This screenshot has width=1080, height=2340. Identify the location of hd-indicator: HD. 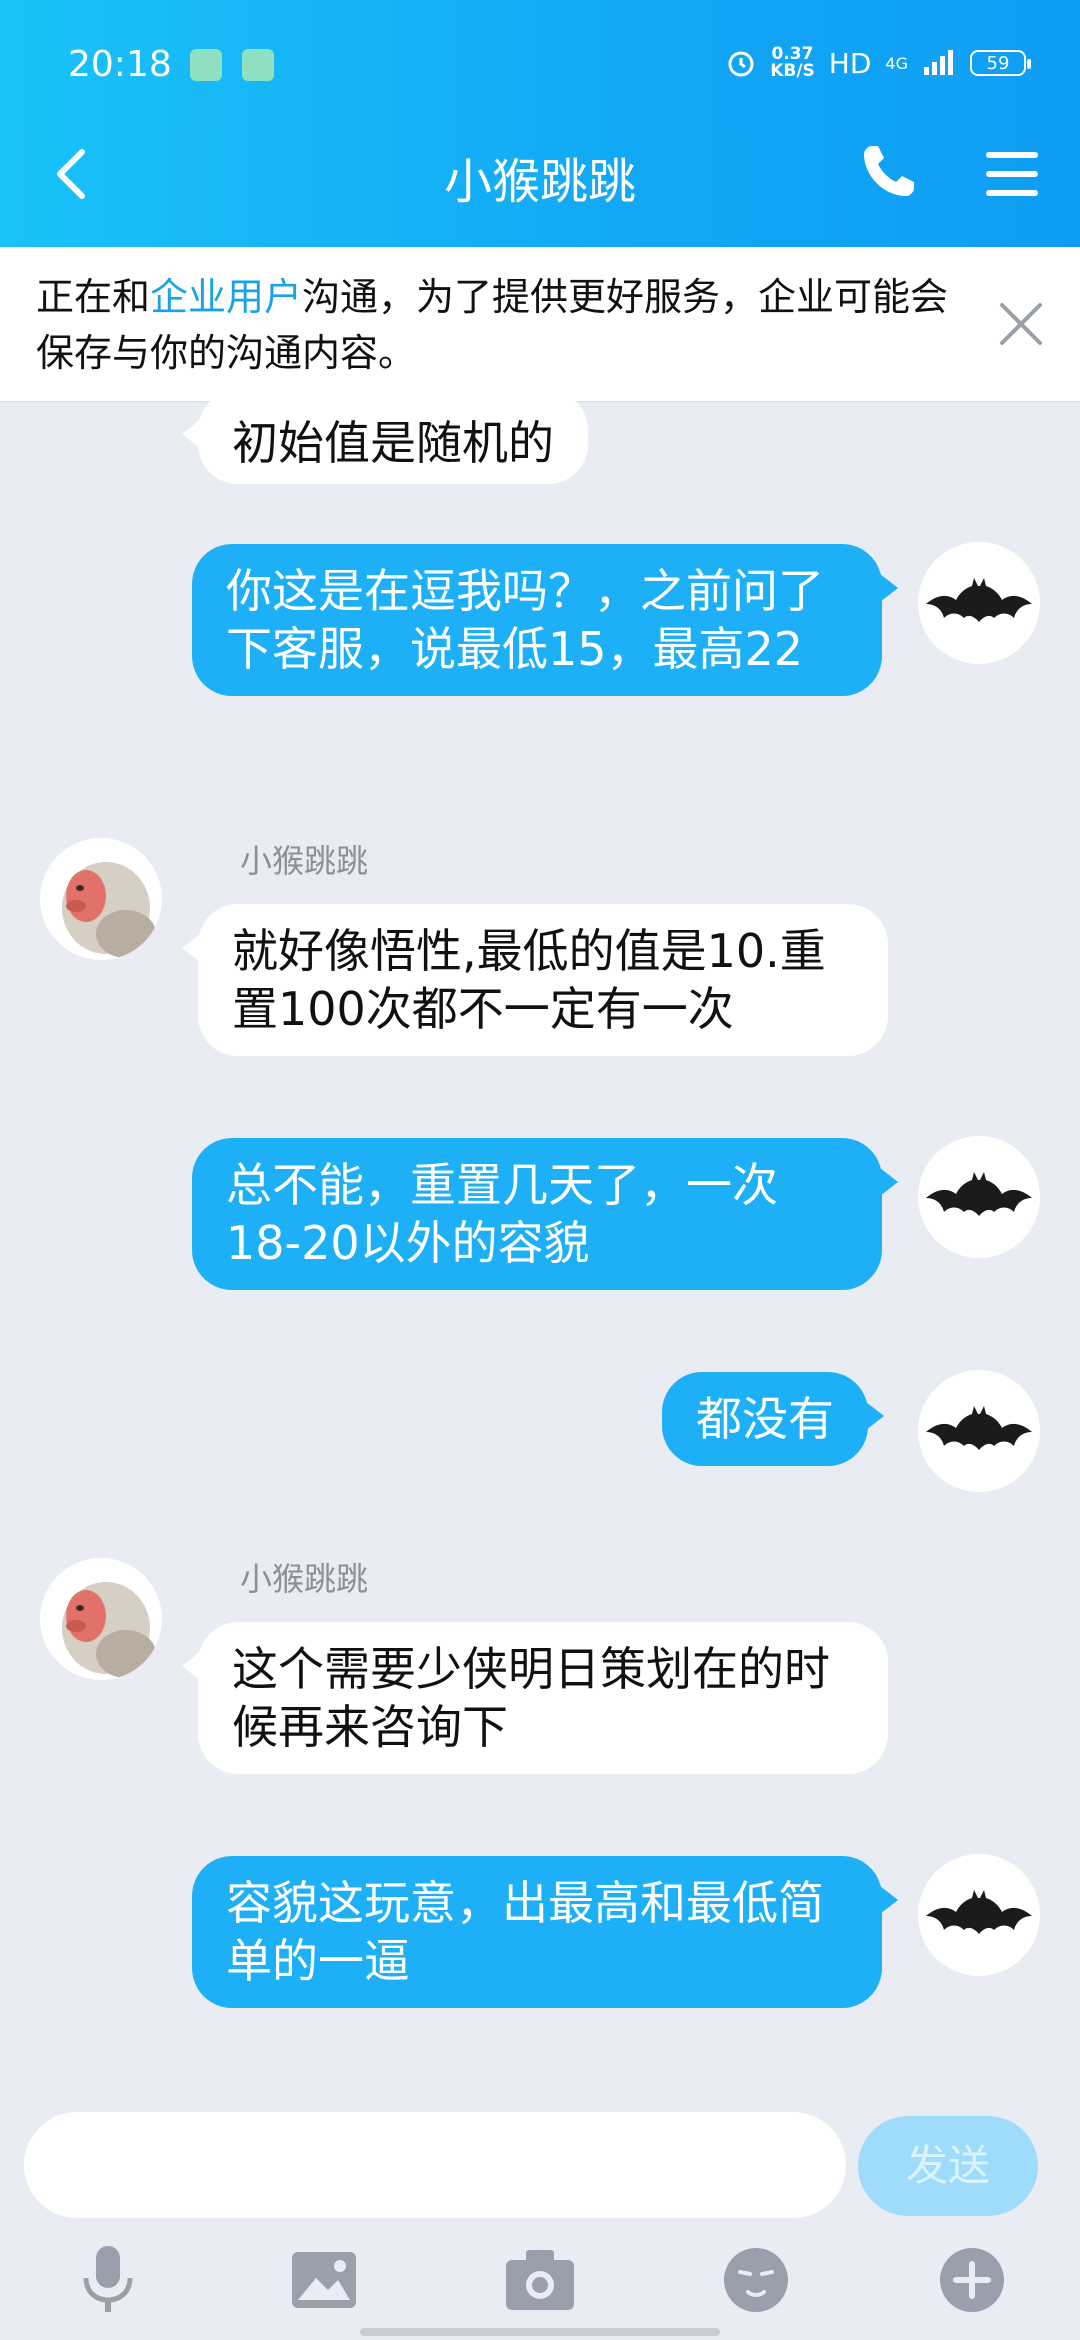
(850, 63).